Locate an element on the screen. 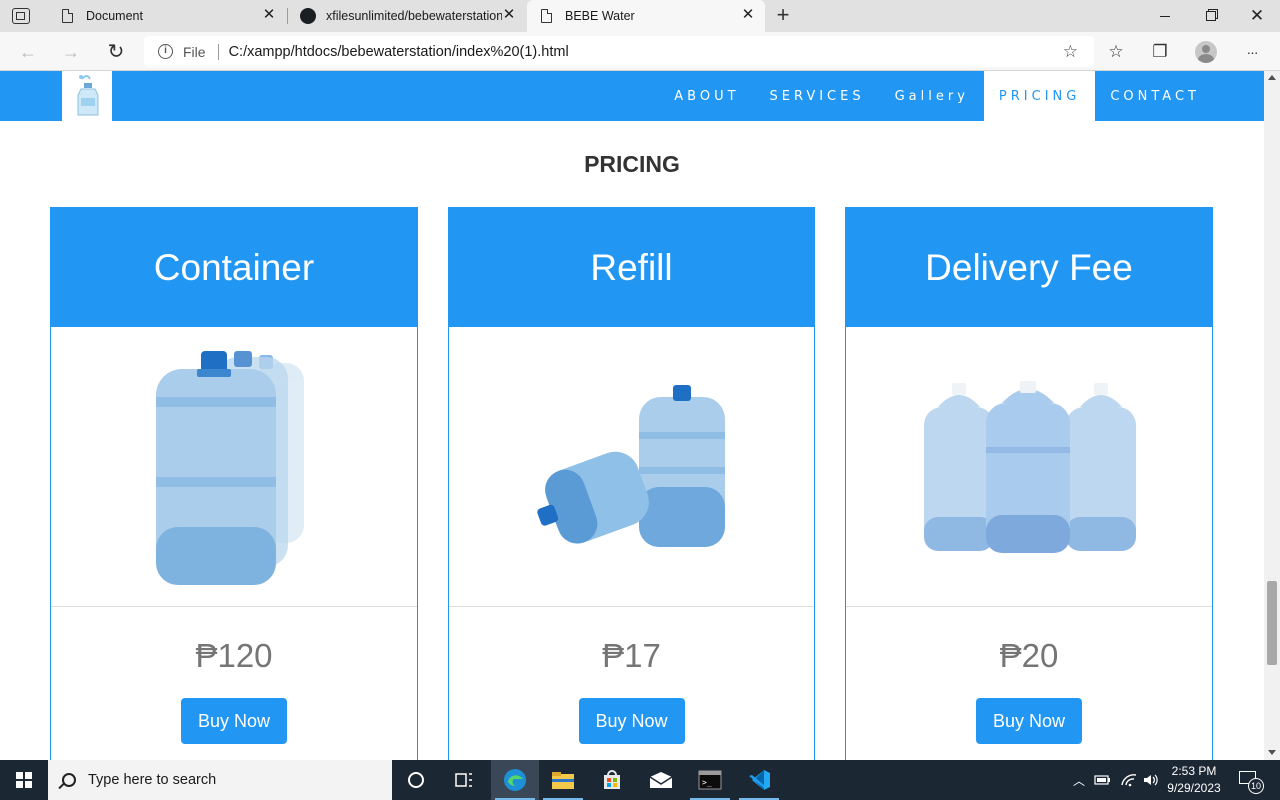  back-button: ← is located at coordinates (28, 52).